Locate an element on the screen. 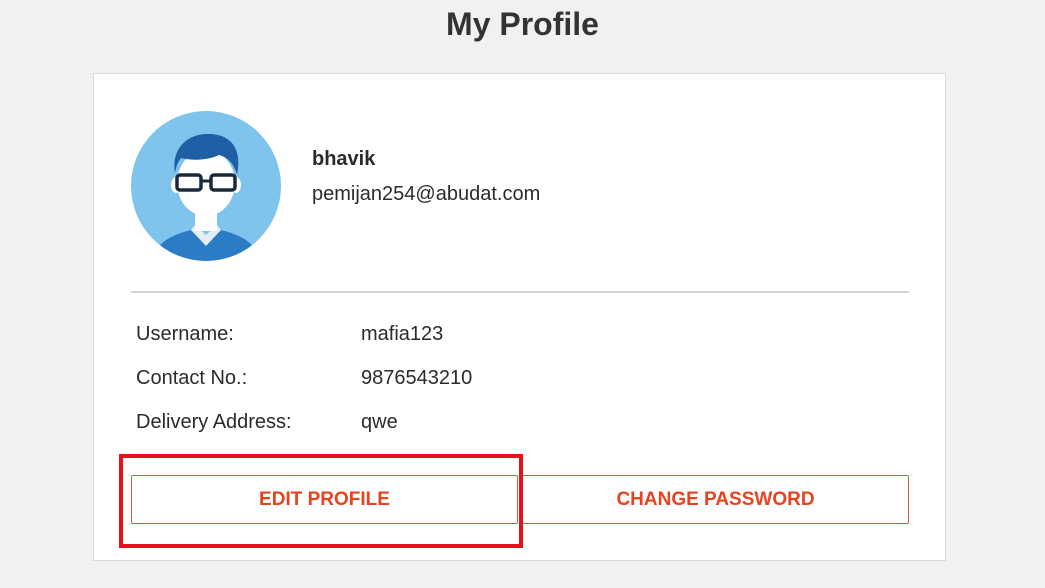  profile-name: bhavik is located at coordinates (344, 159).